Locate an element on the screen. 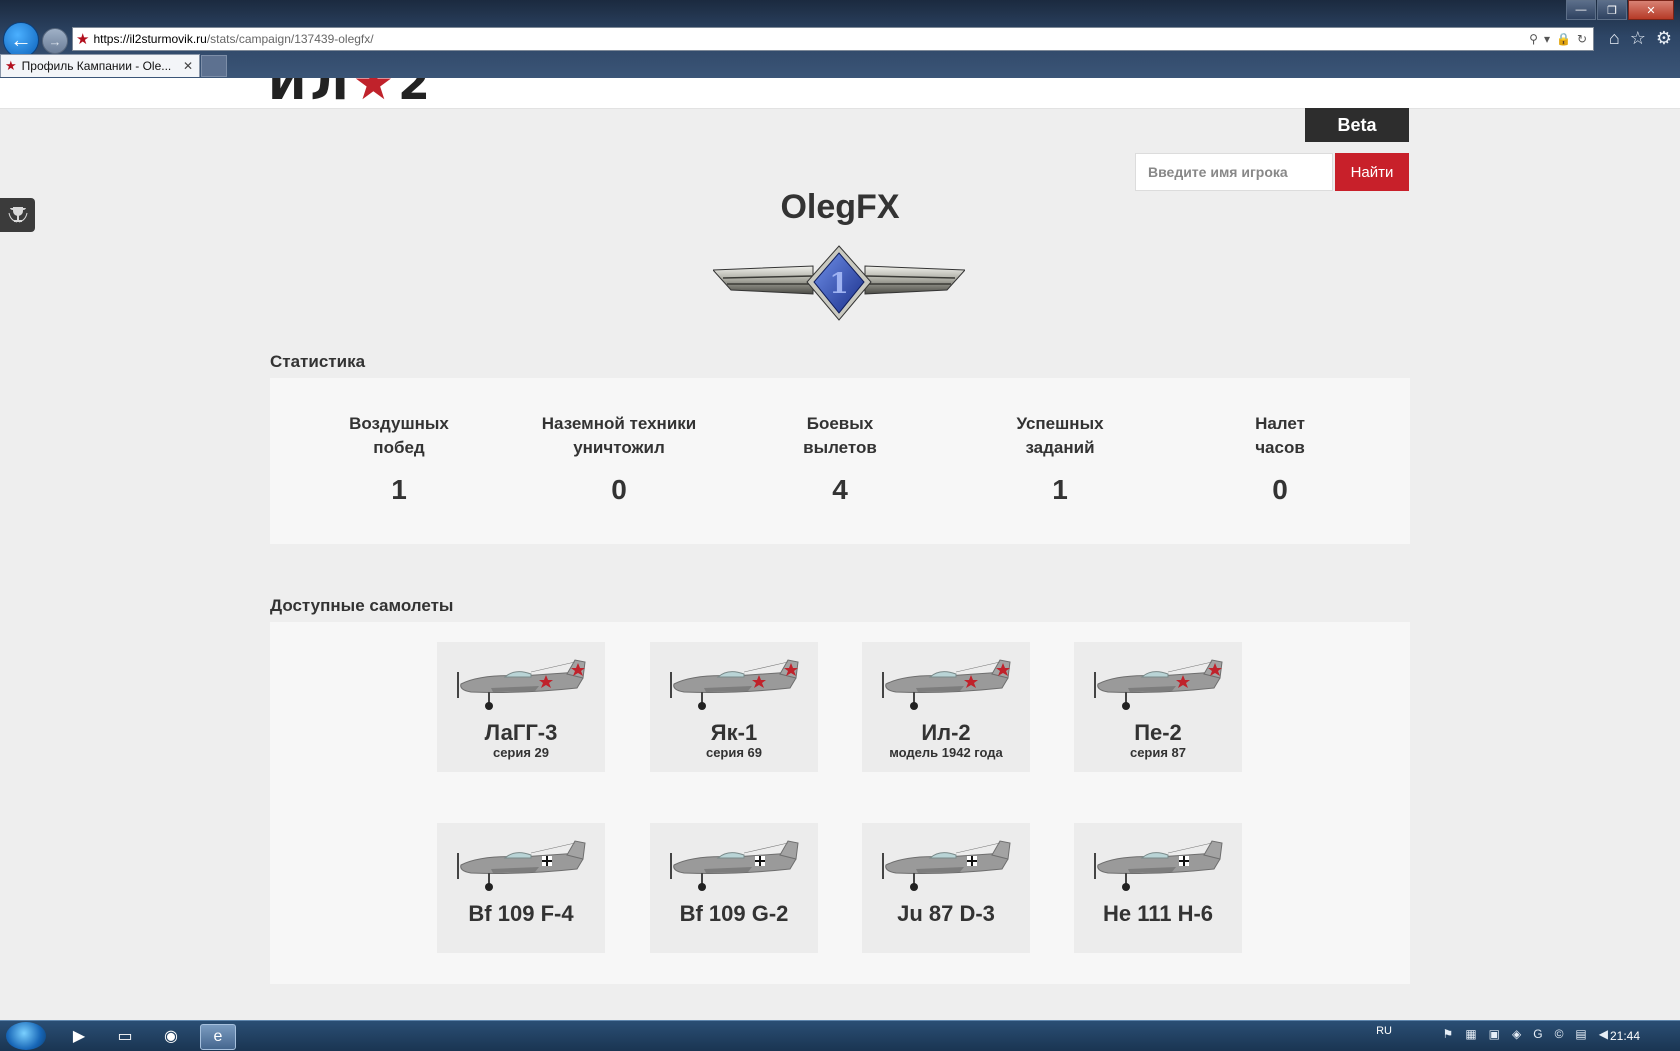  new-tab-button is located at coordinates (214, 66).